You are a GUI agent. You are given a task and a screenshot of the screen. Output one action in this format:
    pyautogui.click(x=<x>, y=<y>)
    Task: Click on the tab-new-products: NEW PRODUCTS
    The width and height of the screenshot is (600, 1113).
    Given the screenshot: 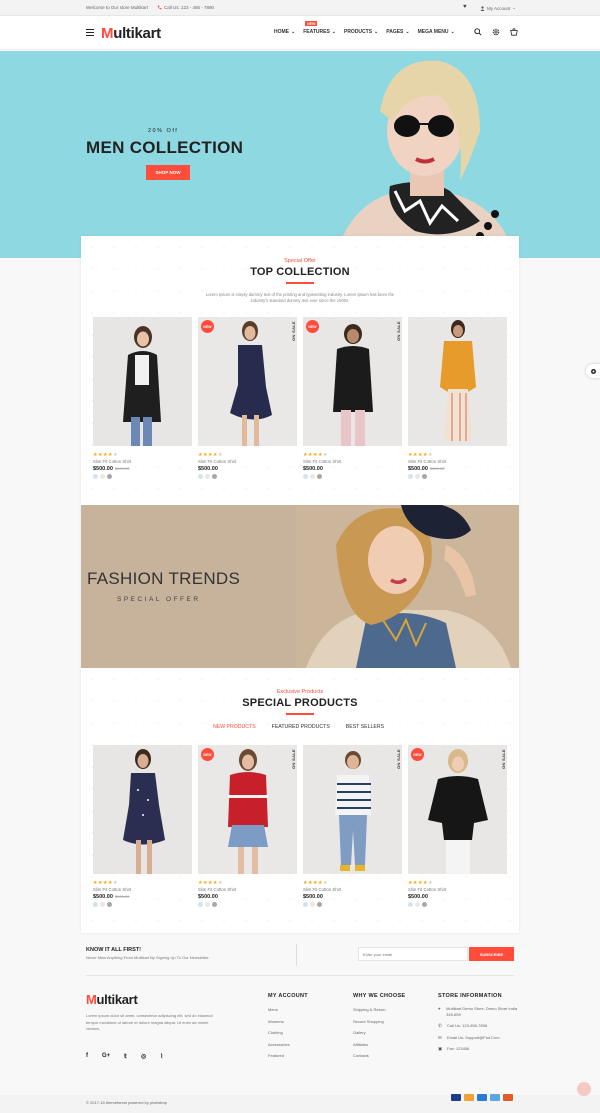 What is the action you would take?
    pyautogui.click(x=234, y=727)
    